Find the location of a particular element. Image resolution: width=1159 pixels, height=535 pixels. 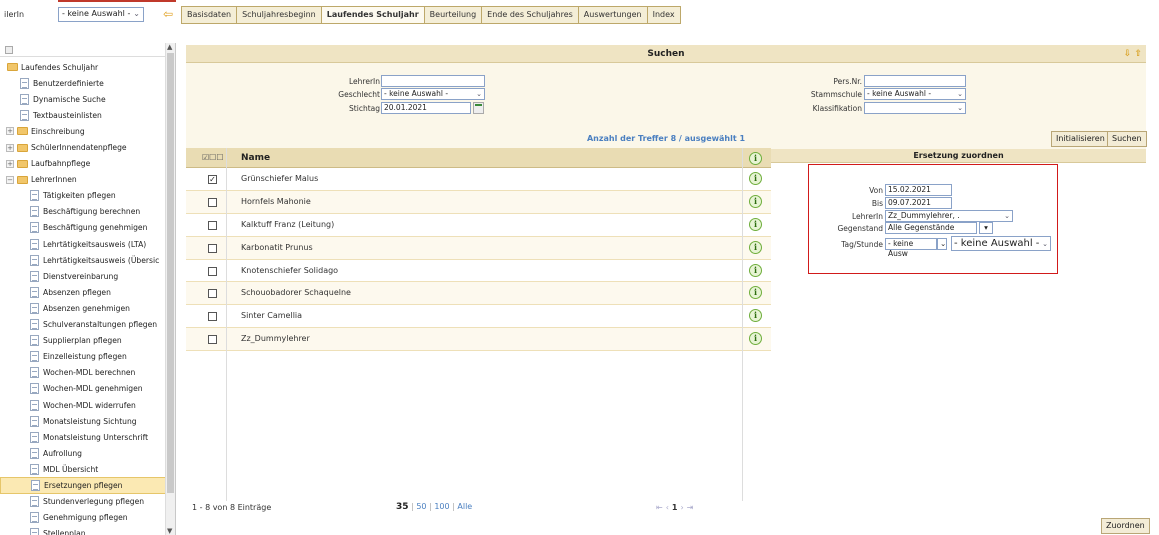

sidebar-item: Supplierplan pflegen is located at coordinates (83, 341).